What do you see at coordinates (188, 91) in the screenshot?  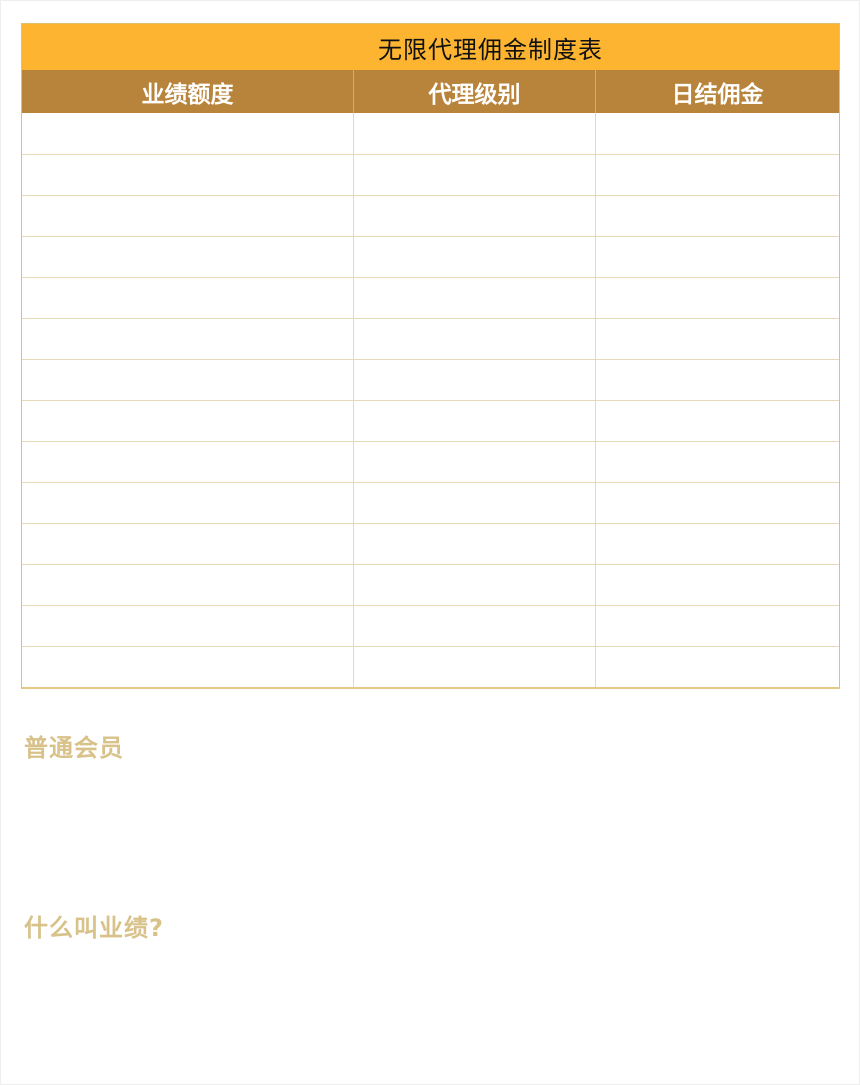 I see `column-header-performance-amount: 业绩额度` at bounding box center [188, 91].